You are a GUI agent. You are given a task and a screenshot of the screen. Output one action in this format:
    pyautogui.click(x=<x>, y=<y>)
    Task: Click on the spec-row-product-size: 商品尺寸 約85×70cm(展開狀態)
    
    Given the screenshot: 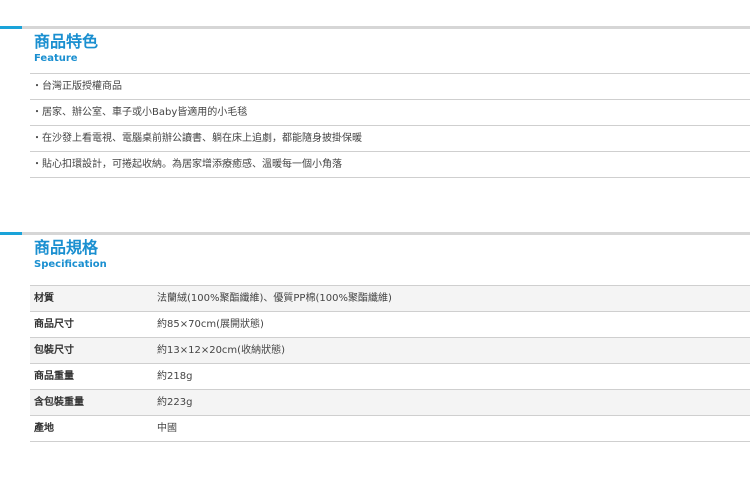 What is the action you would take?
    pyautogui.click(x=390, y=324)
    